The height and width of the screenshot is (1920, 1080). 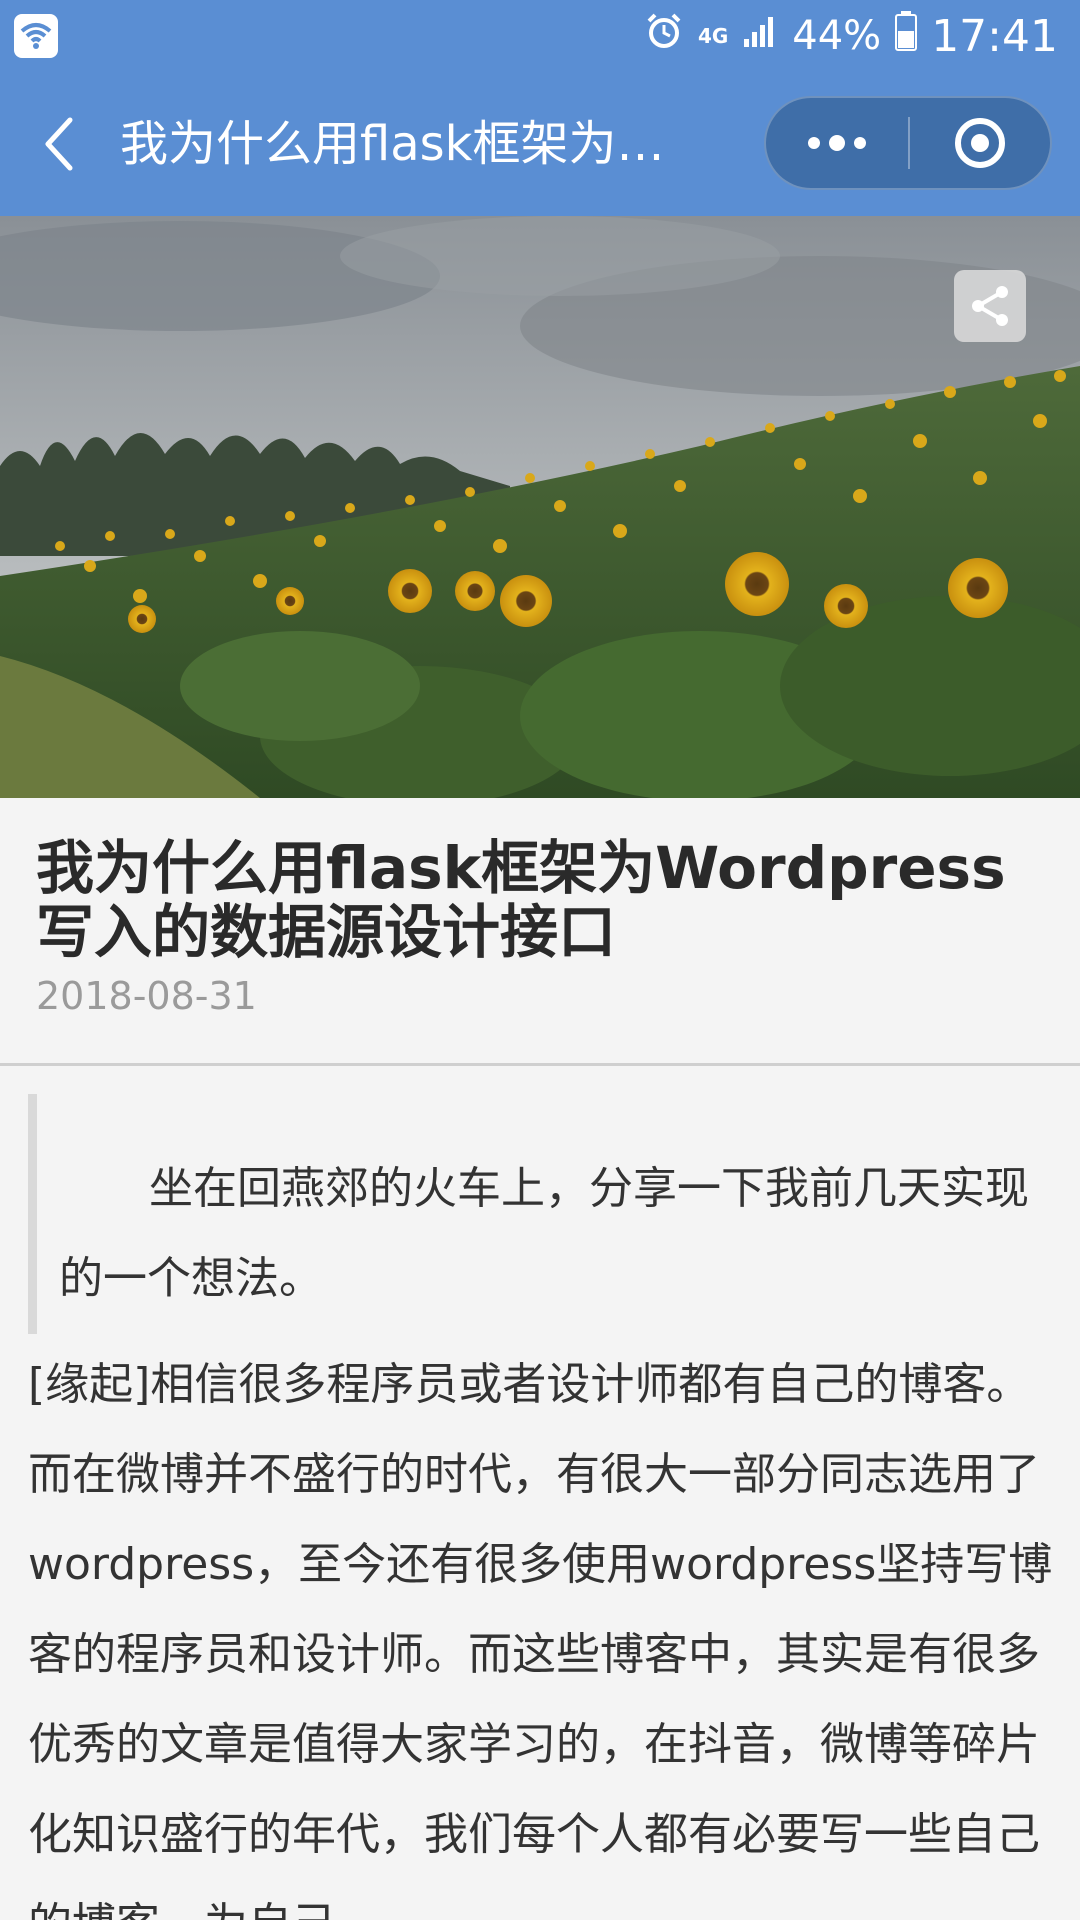 I want to click on close-button, so click(x=980, y=143).